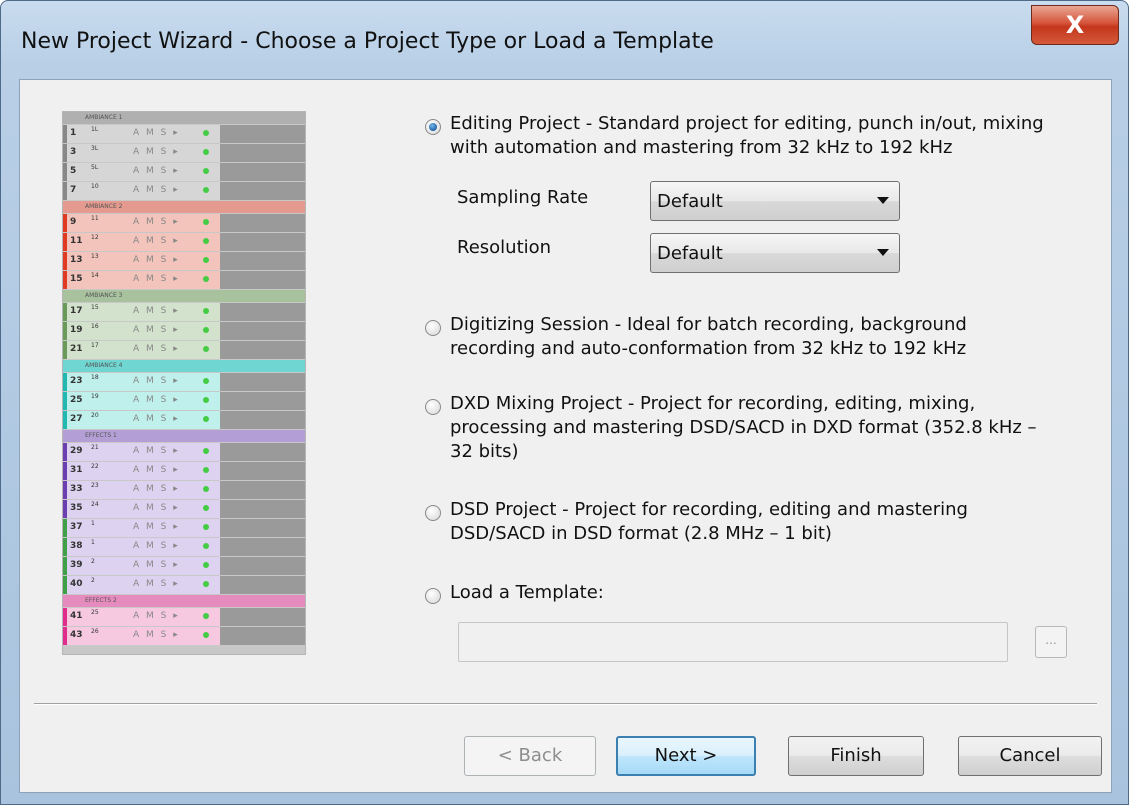 The image size is (1129, 805). What do you see at coordinates (184, 452) in the screenshot?
I see `preview-track-row: 29 21 A M S ▸` at bounding box center [184, 452].